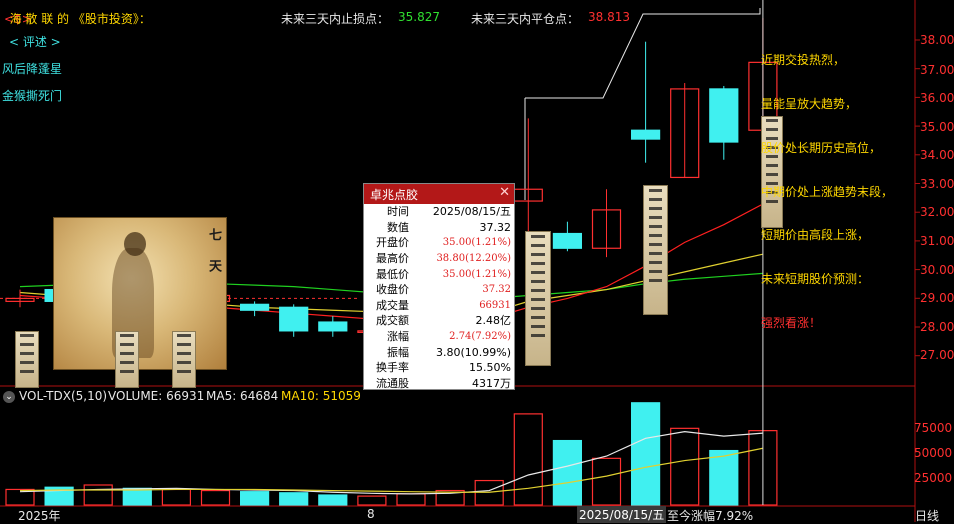 The image size is (954, 524). Describe the element at coordinates (392, 259) in the screenshot. I see `popup-row-key: 最高价` at that location.